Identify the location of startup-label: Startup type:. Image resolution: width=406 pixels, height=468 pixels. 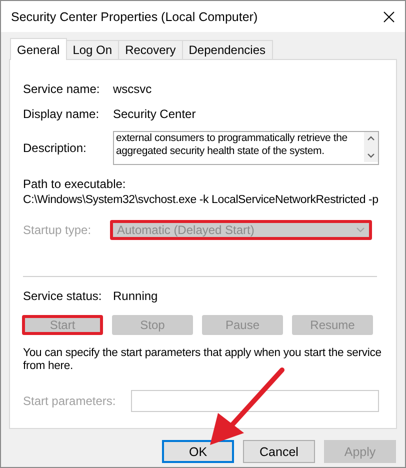
(57, 230).